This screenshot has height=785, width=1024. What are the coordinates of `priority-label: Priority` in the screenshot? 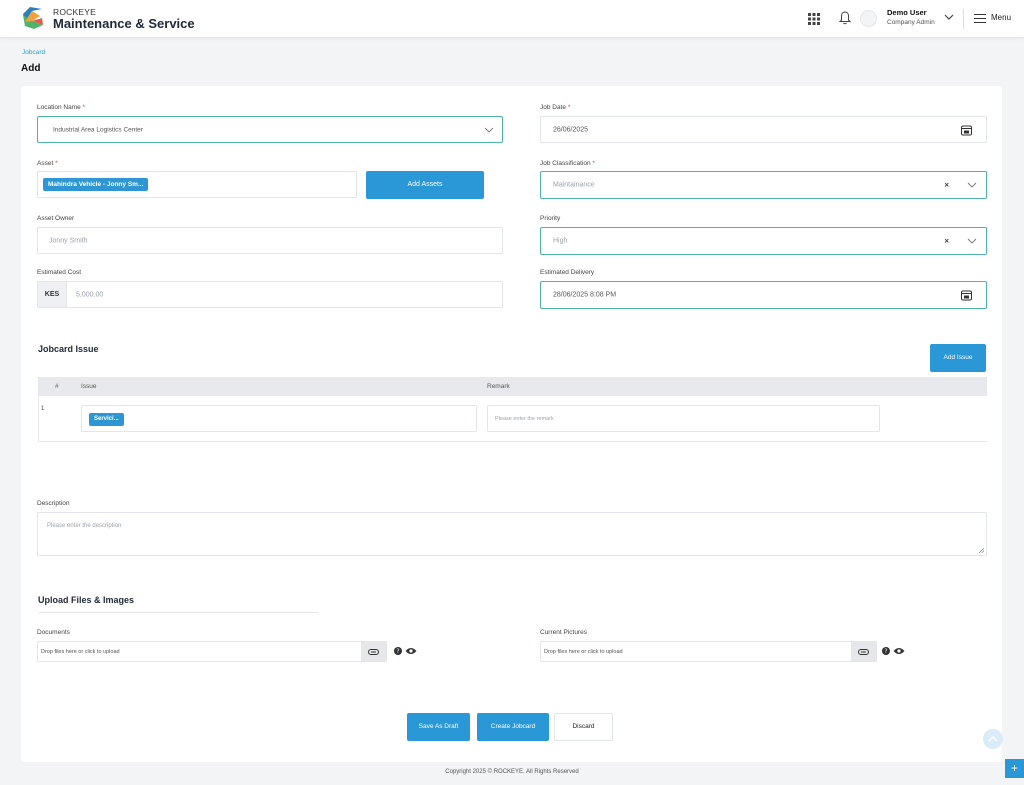 It's located at (550, 218).